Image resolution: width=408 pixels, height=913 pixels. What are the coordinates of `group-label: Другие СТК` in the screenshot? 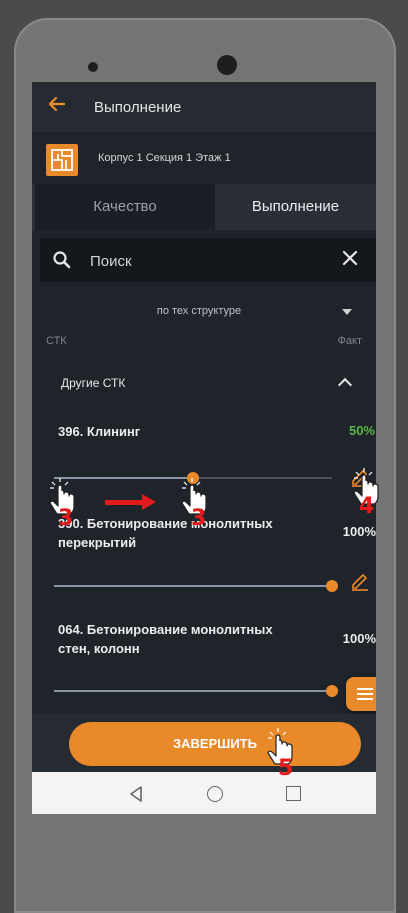 It's located at (93, 383).